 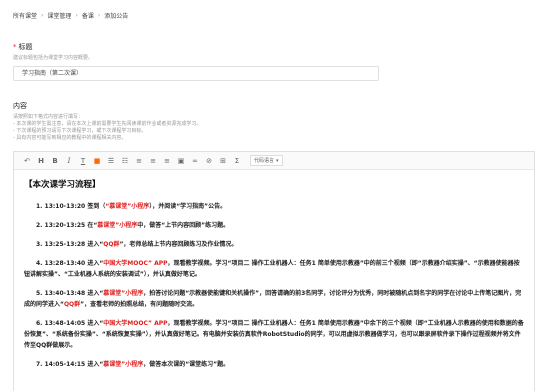 I want to click on doc-text: 2. 13:20-13:25 在“, so click(x=67, y=225).